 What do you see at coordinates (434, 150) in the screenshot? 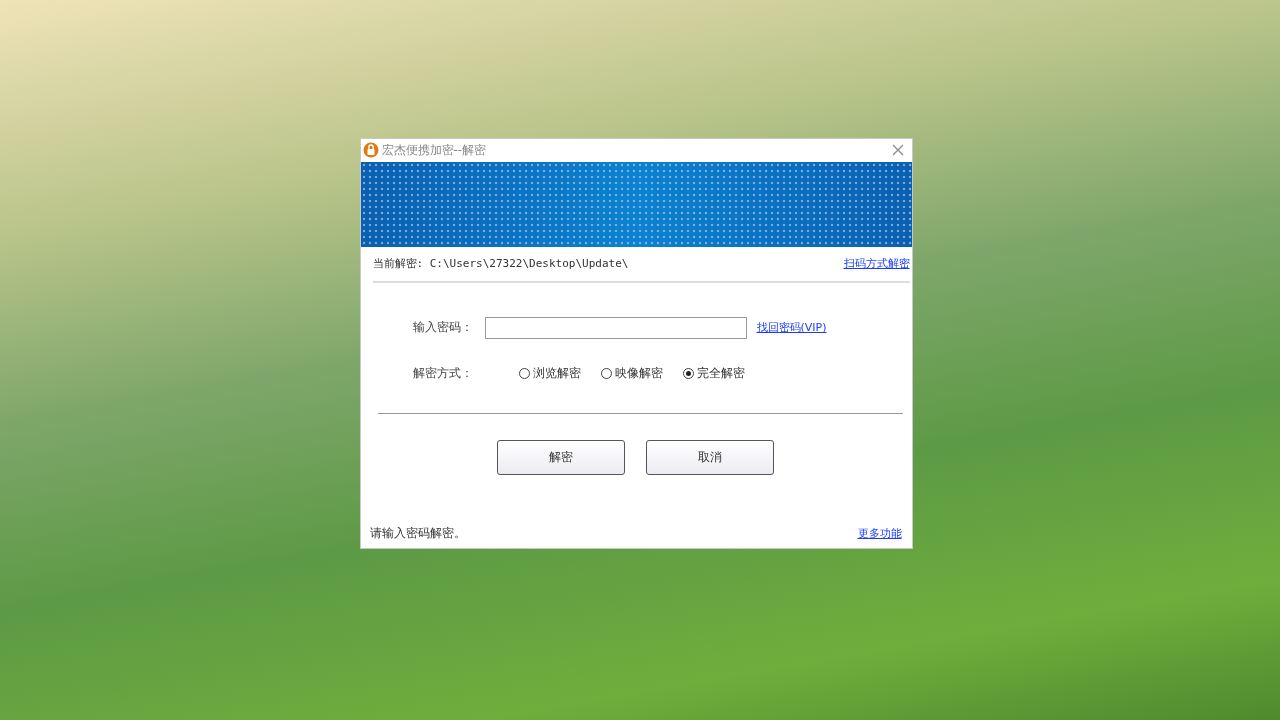
I see `window-title: 宏杰便携加密--解密` at bounding box center [434, 150].